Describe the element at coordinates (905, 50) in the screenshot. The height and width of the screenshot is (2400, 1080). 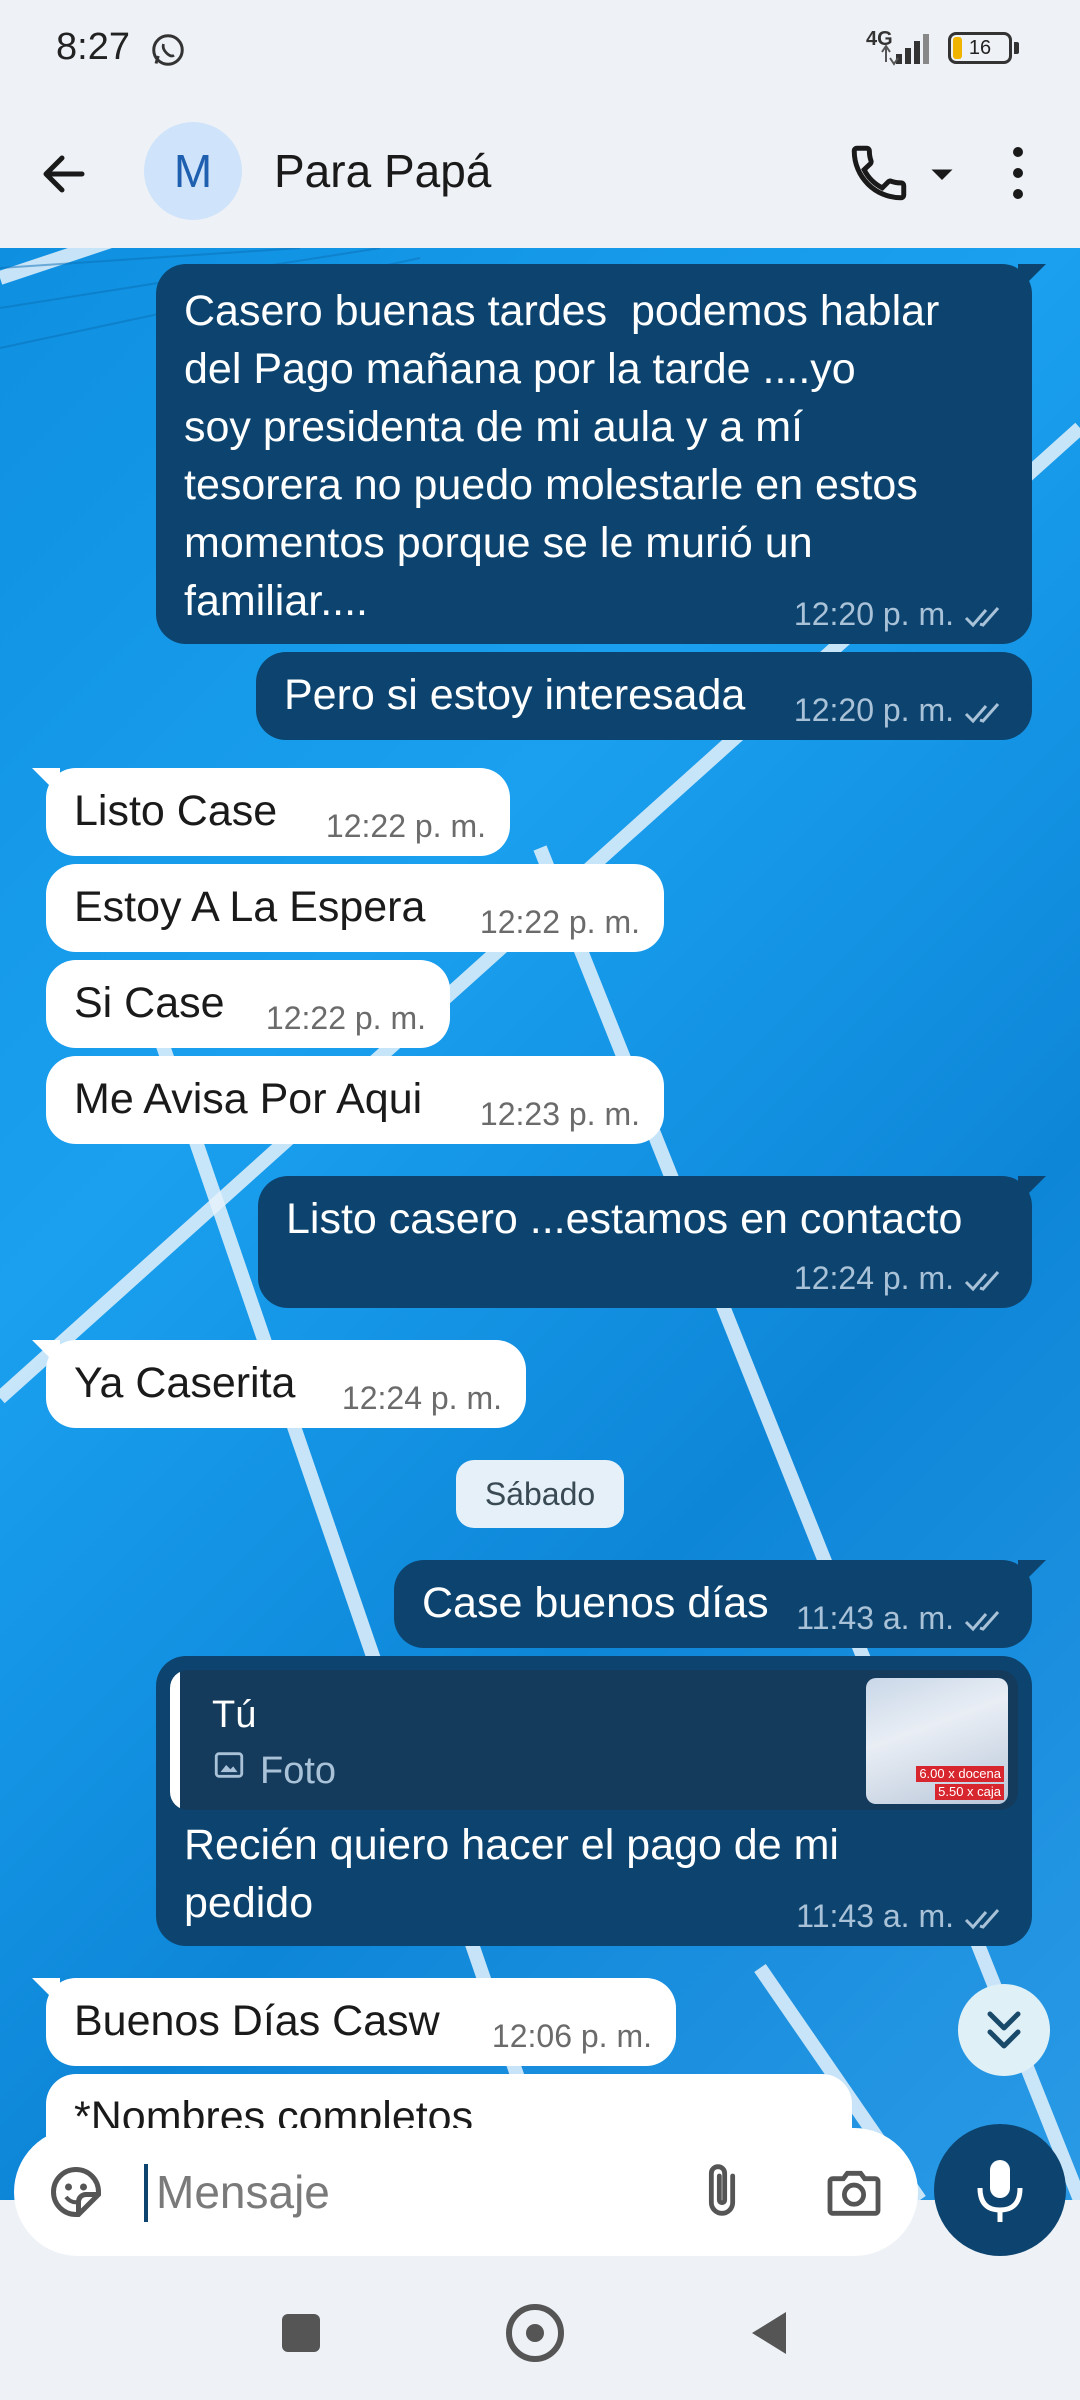
I see `signal-icon` at that location.